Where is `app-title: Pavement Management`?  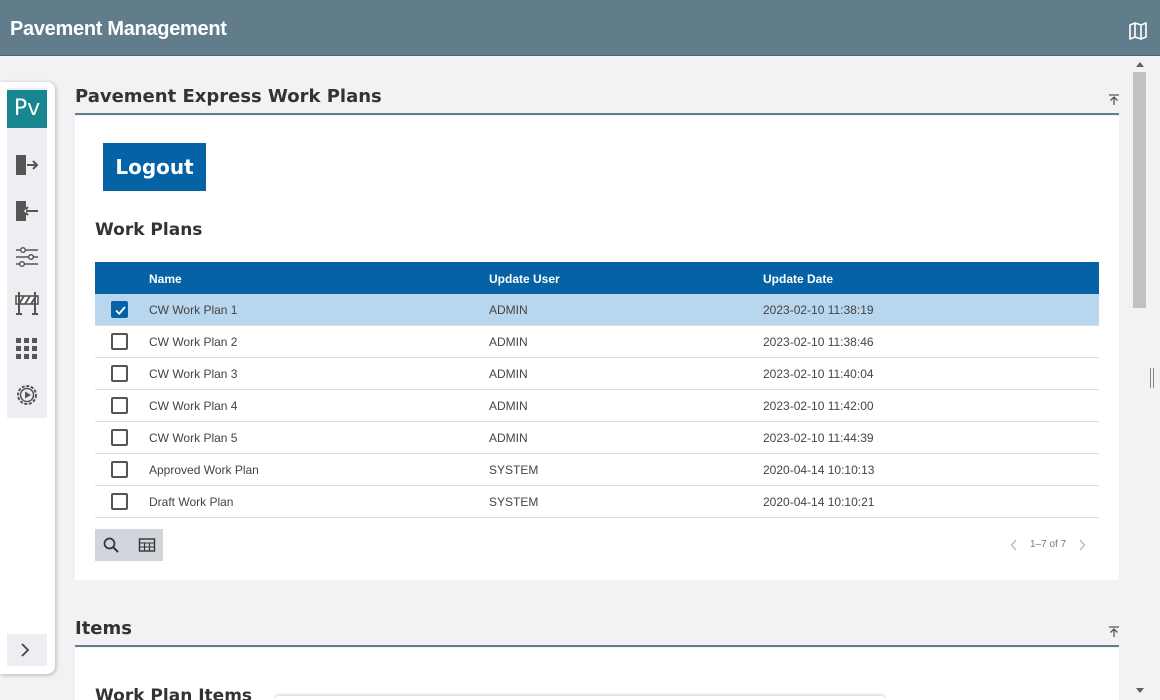 app-title: Pavement Management is located at coordinates (118, 29).